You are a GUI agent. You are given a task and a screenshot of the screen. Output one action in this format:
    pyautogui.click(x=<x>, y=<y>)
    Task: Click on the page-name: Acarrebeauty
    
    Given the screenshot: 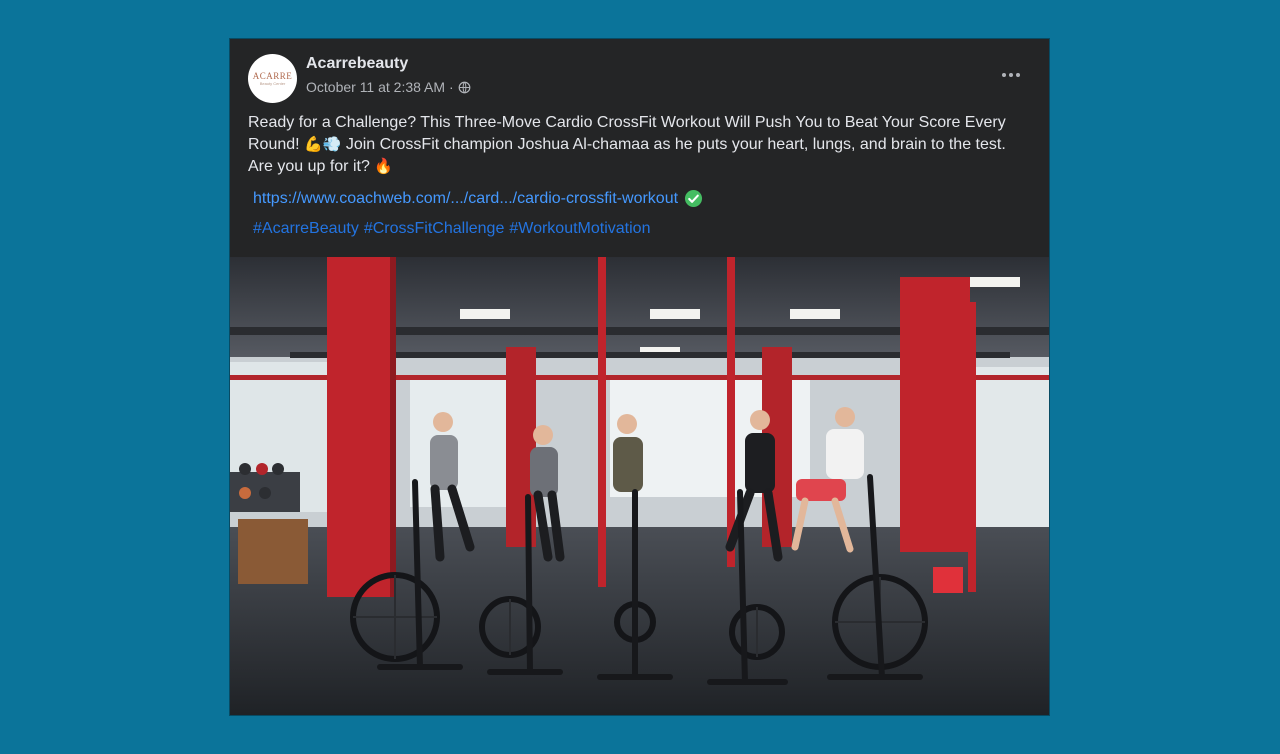 What is the action you would take?
    pyautogui.click(x=357, y=64)
    